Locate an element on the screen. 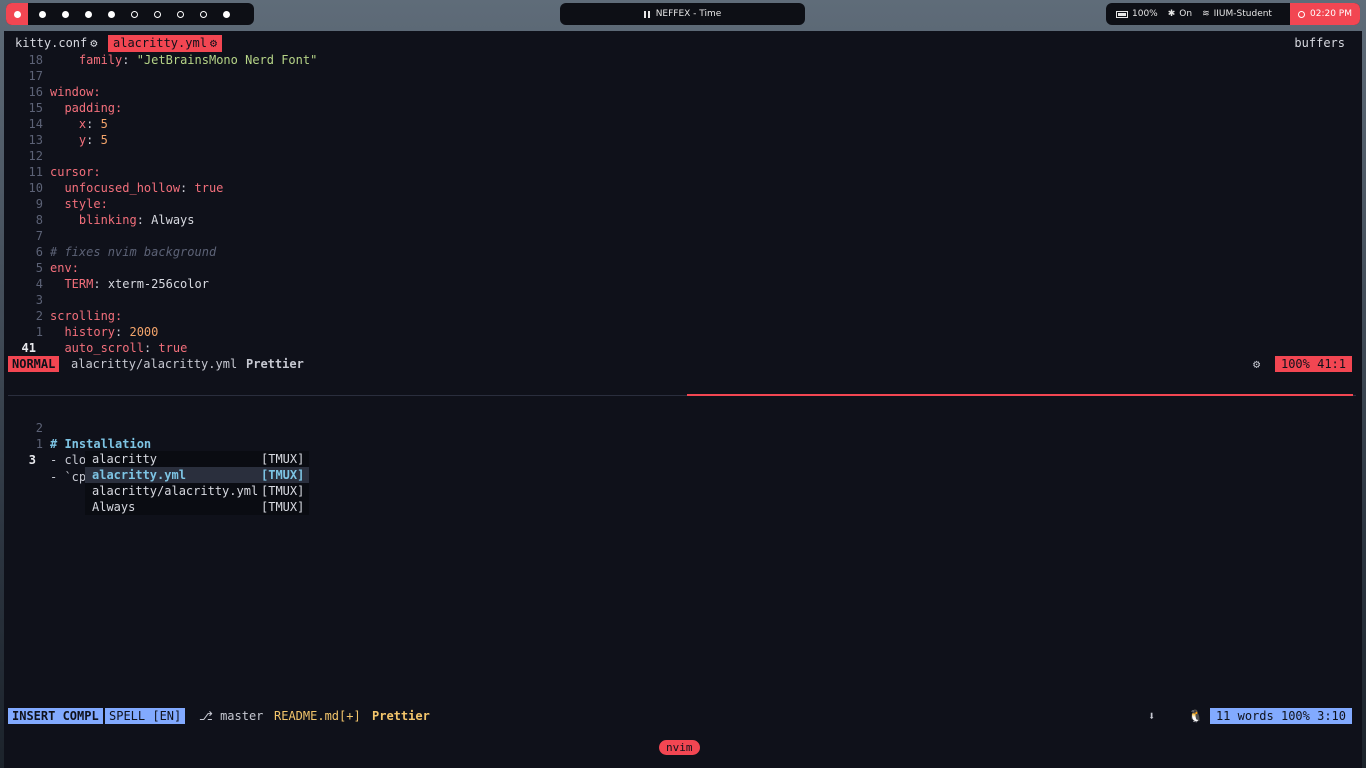  tmux-window-tab: nvim is located at coordinates (679, 747).